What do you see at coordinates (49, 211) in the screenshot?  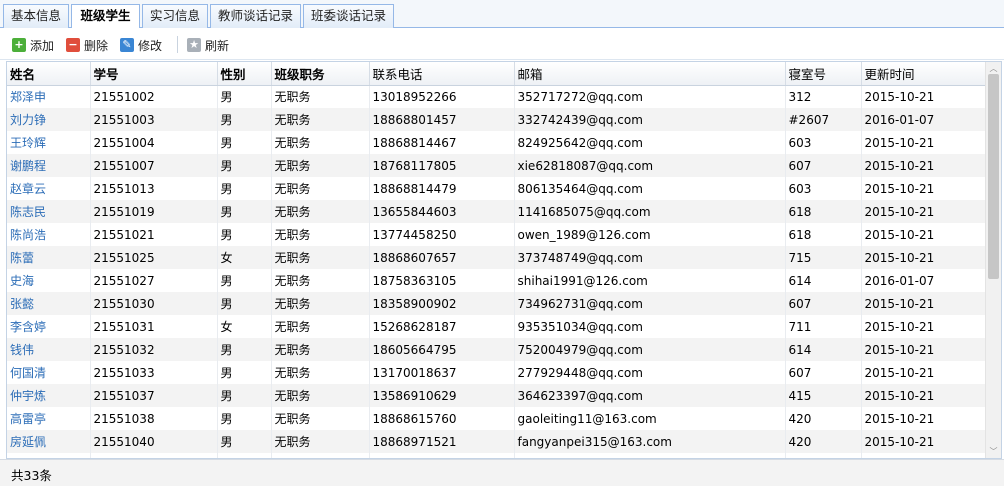 I see `cell-name: 陈志民` at bounding box center [49, 211].